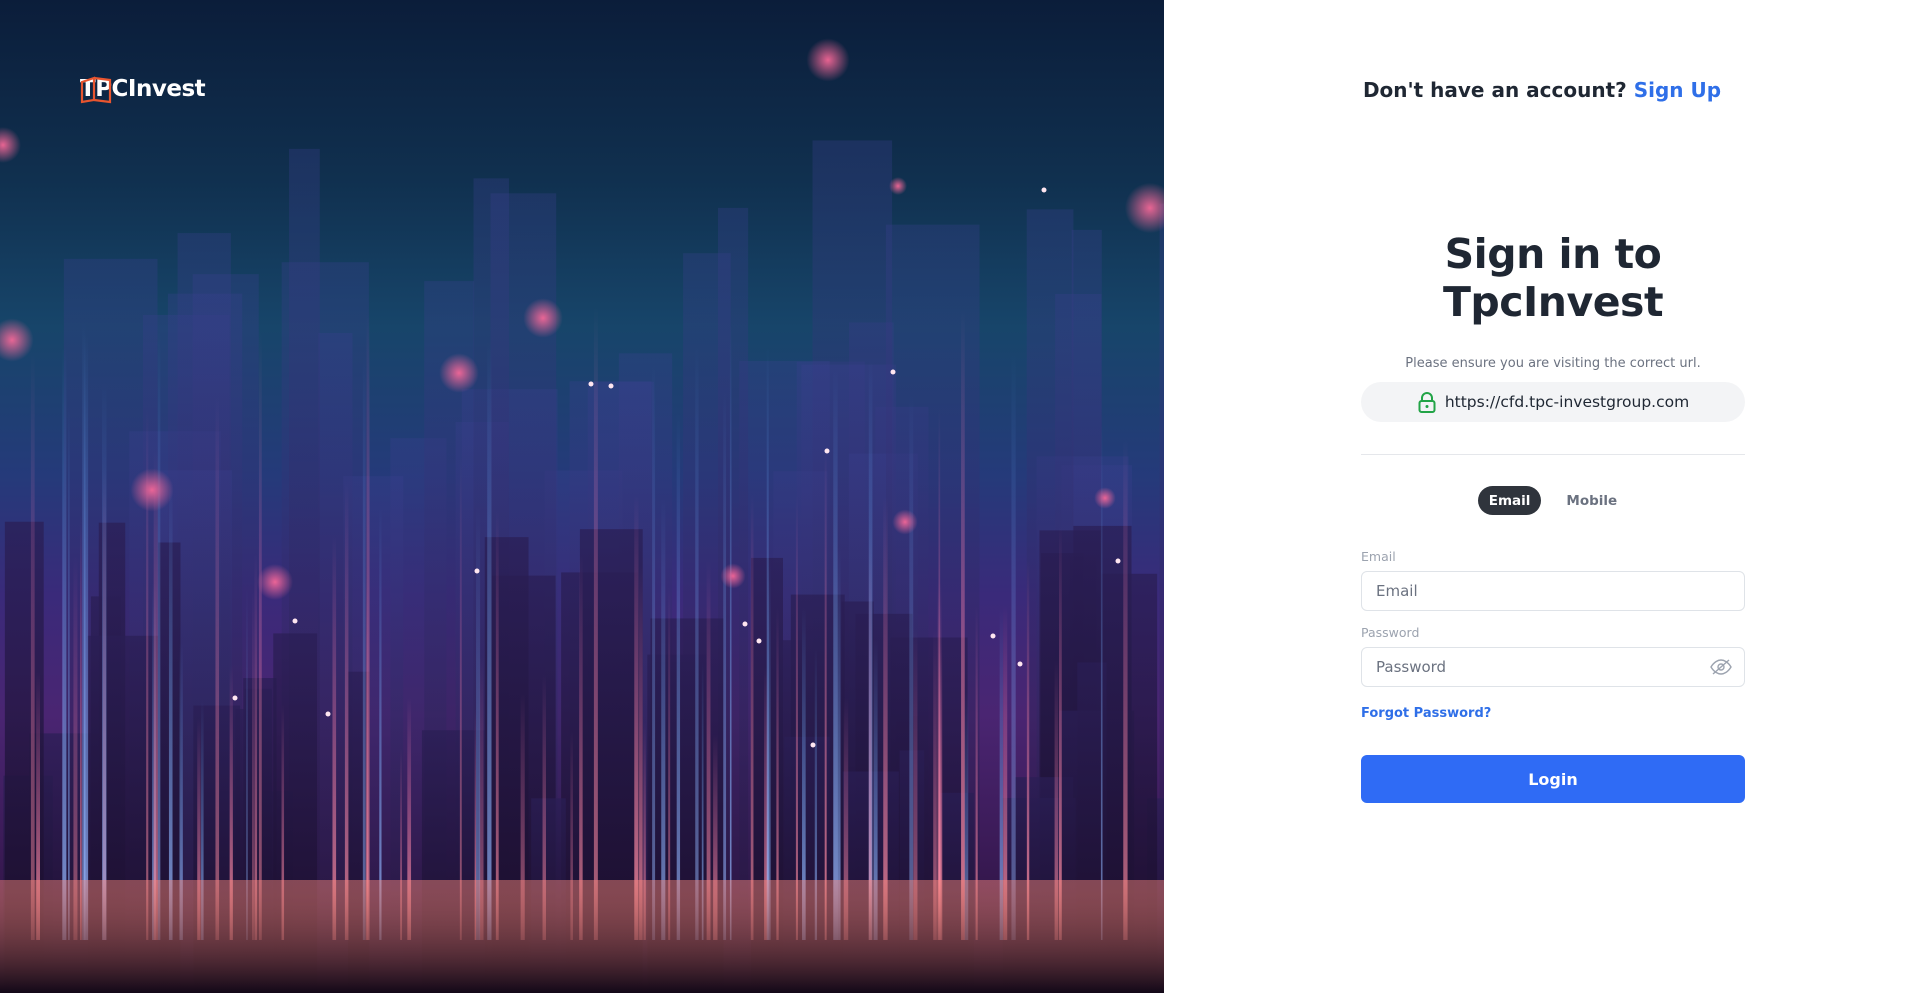 This screenshot has width=1920, height=993. Describe the element at coordinates (1426, 713) in the screenshot. I see `forgot-password-link: Forgot Password?` at that location.